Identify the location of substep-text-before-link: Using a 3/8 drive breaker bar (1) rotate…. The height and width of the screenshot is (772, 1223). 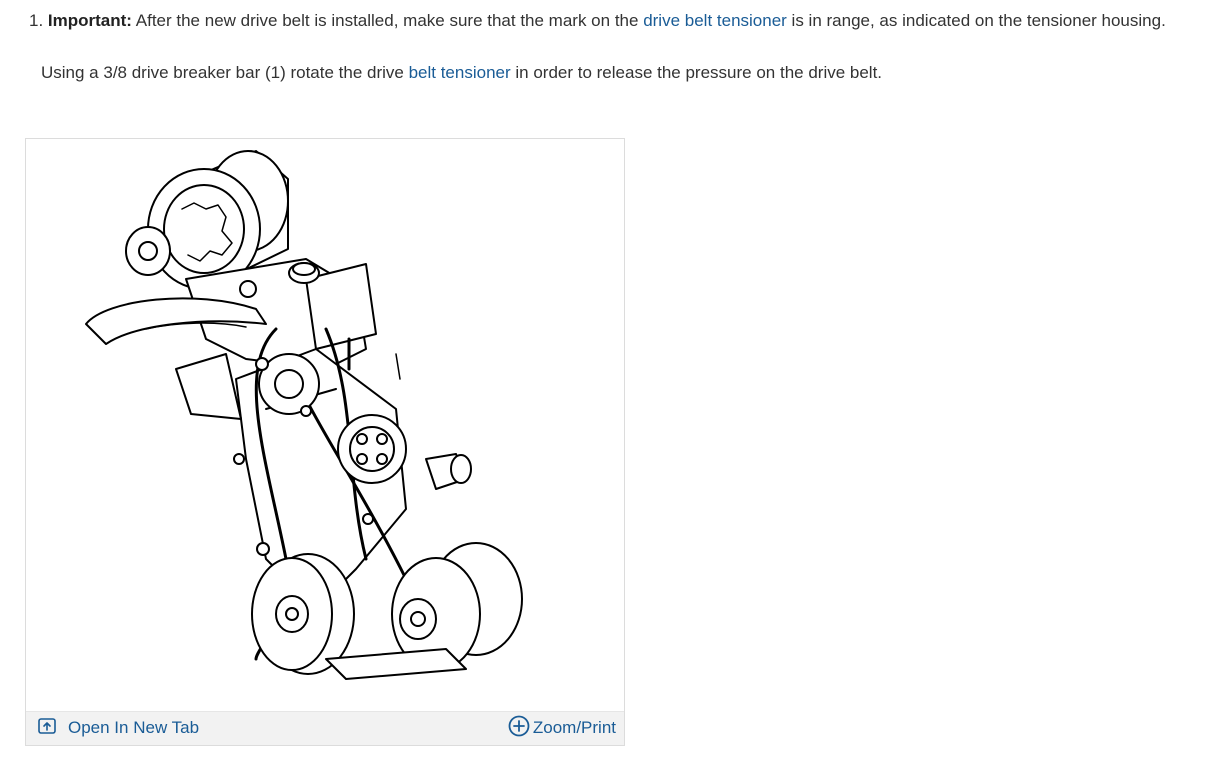
(225, 72).